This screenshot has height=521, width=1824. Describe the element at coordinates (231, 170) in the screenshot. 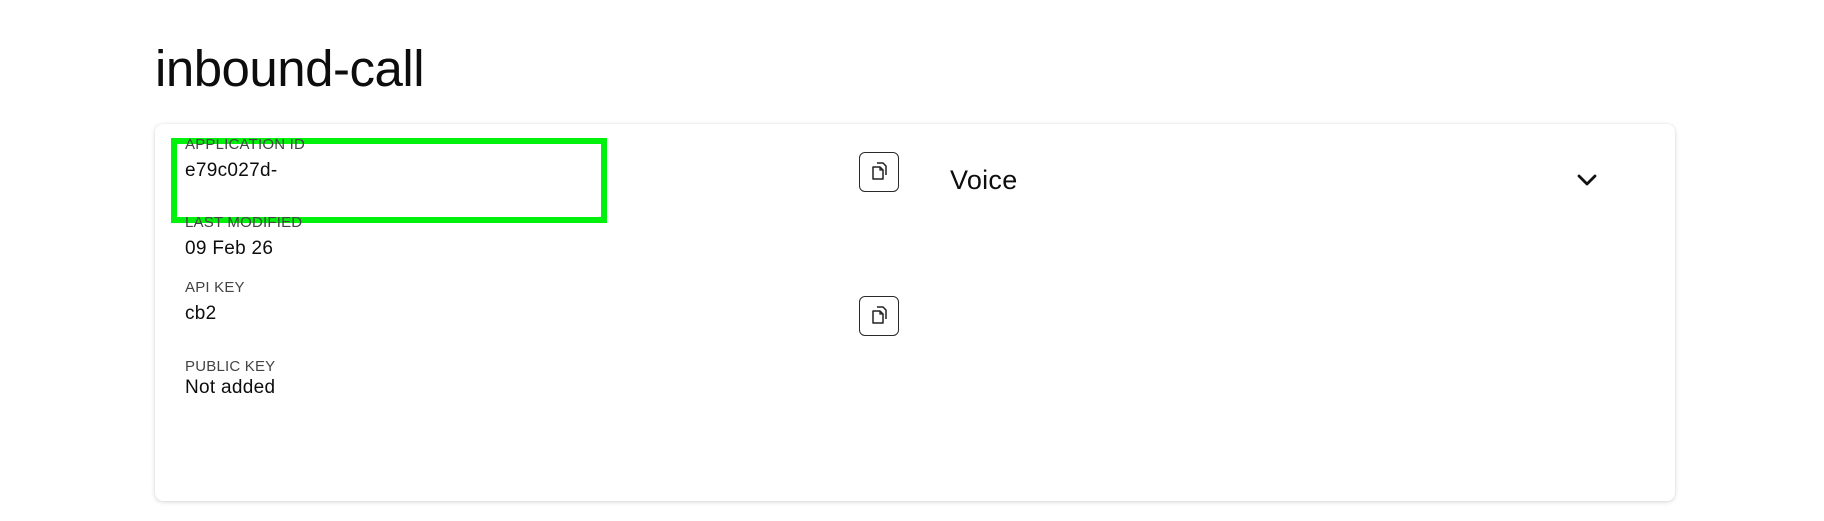

I see `application-id-value: e79c027d-` at that location.